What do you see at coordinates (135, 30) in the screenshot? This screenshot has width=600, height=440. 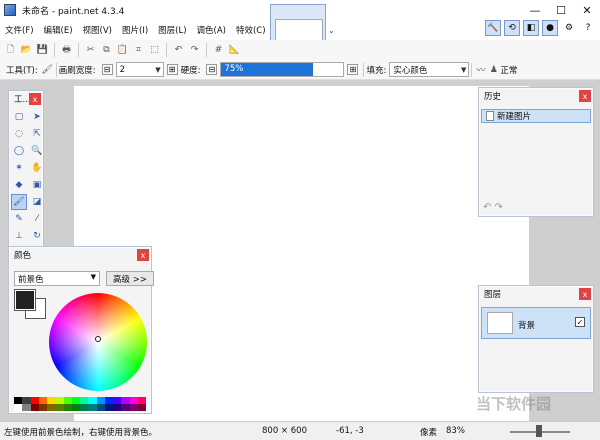 I see `menu-image: 图片(I)` at bounding box center [135, 30].